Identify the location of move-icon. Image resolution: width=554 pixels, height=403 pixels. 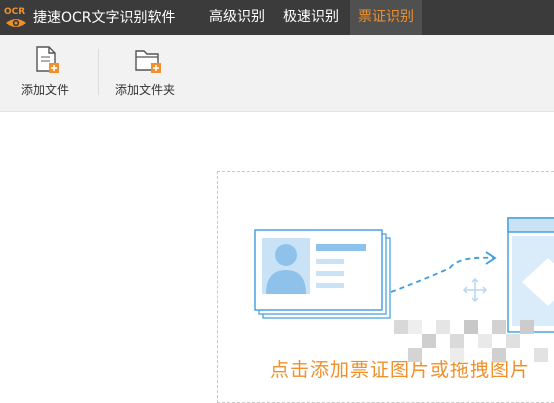
(475, 290).